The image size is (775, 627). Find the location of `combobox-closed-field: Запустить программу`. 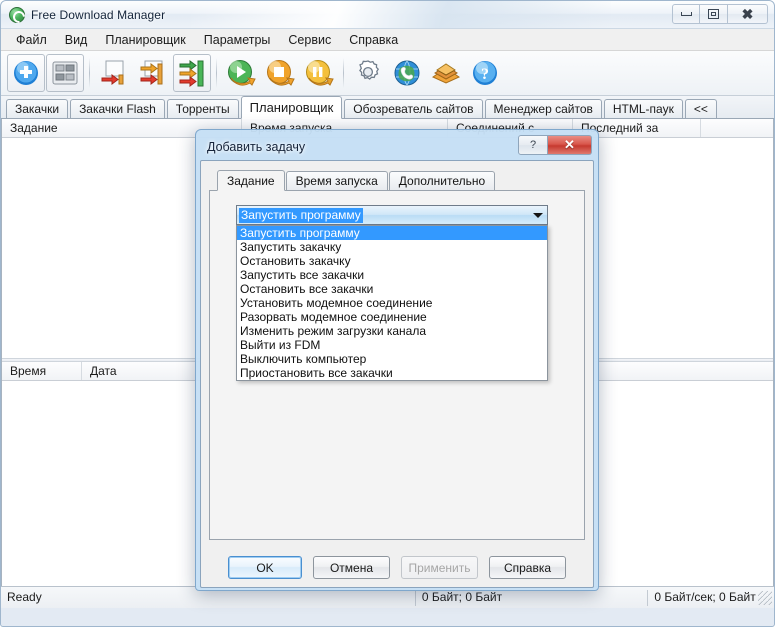

combobox-closed-field: Запустить программу is located at coordinates (392, 215).